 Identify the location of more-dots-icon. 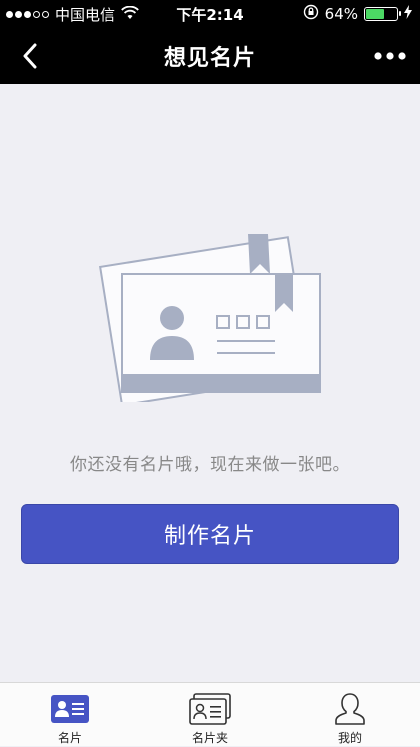
(390, 56).